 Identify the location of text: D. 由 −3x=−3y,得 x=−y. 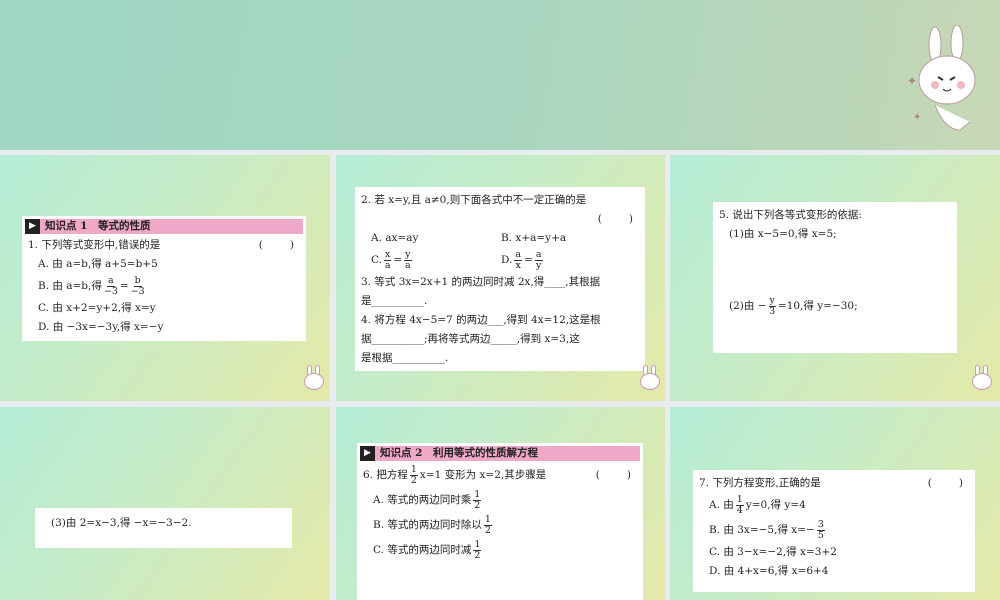
(101, 327).